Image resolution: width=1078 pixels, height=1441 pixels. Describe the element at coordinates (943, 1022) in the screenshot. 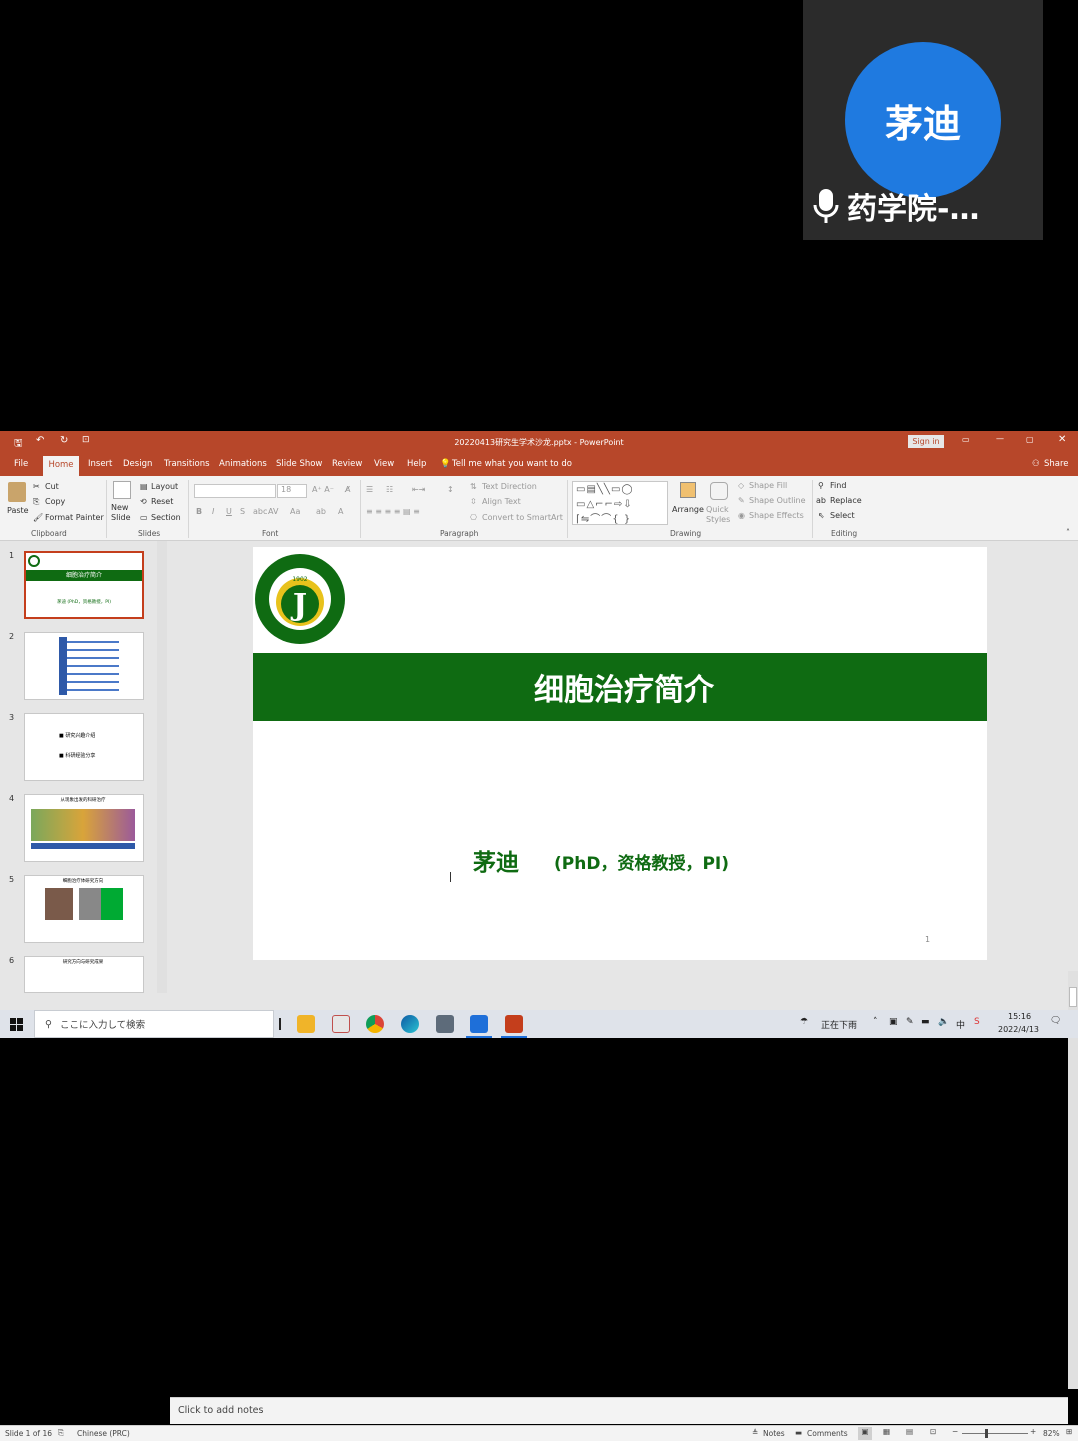

I see `volume-icon: 🔈` at that location.